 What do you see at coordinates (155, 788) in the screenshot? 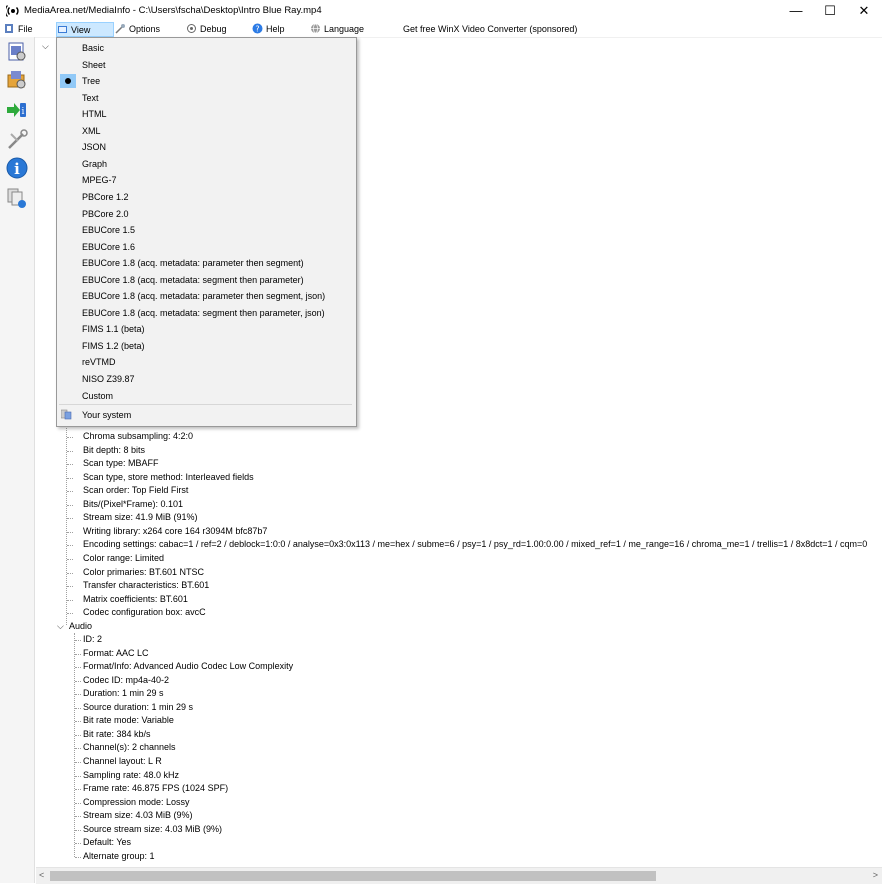
I see `tree-row: Frame rate: 46.875 FPS (1024 SPF)` at bounding box center [155, 788].